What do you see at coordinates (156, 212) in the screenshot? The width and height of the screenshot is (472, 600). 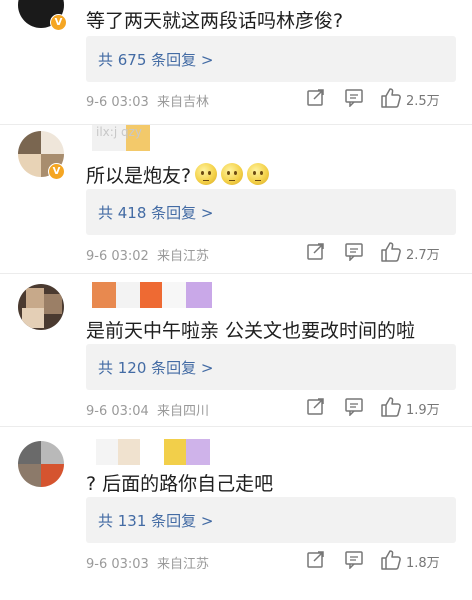 I see `reply-count-link: 共 418 条回复 >` at bounding box center [156, 212].